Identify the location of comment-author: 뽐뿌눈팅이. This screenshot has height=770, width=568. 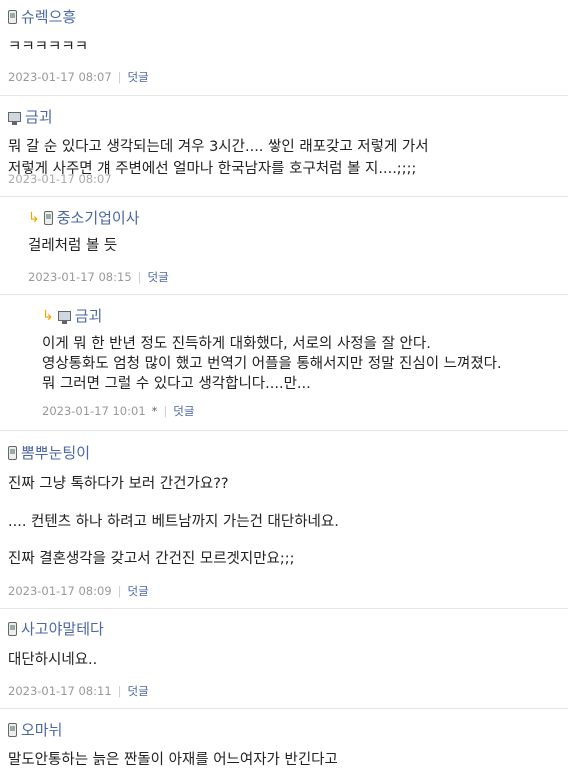
(49, 452).